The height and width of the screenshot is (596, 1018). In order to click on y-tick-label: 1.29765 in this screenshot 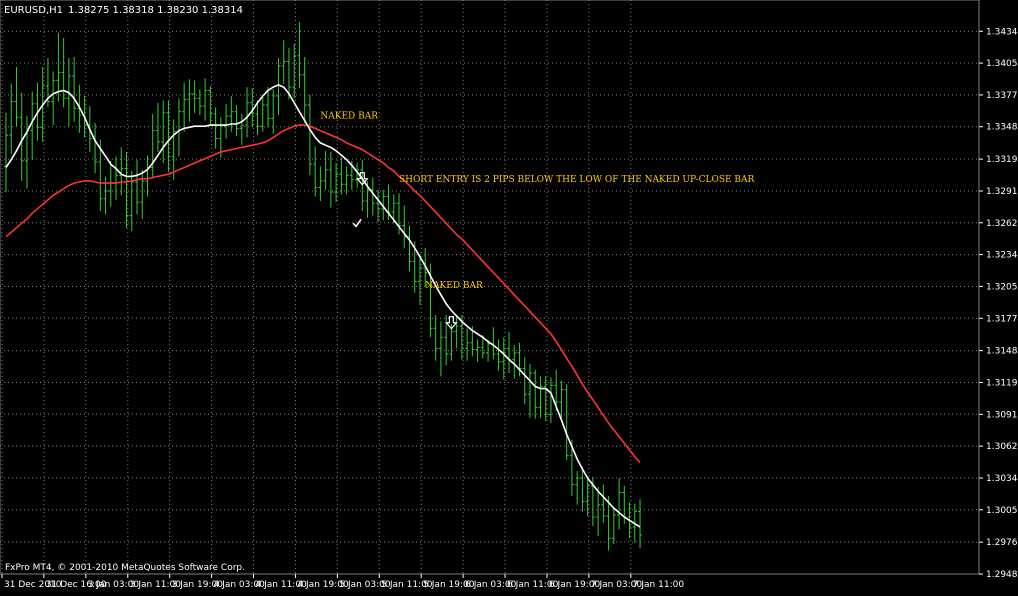, I will do `click(1002, 543)`.